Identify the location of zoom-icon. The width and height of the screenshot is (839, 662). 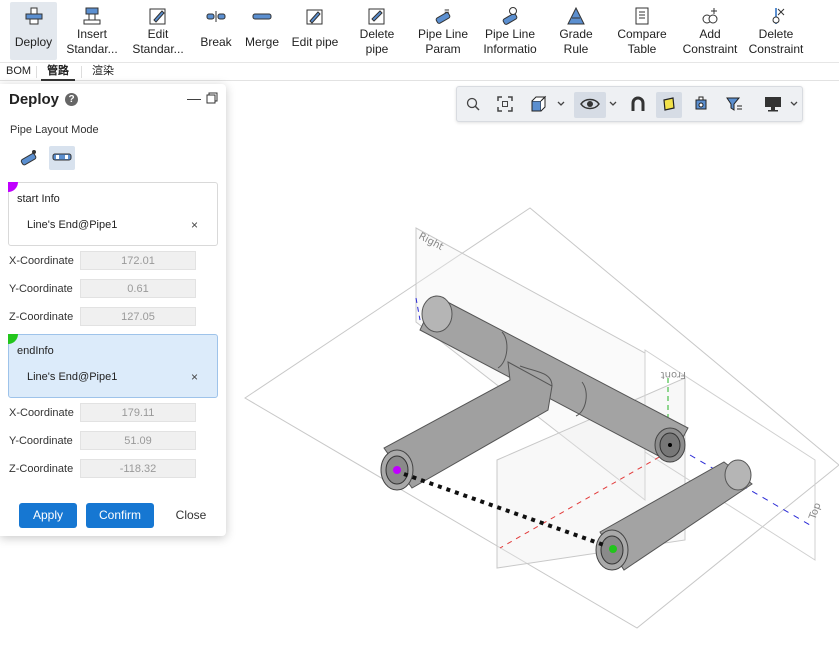
(473, 105).